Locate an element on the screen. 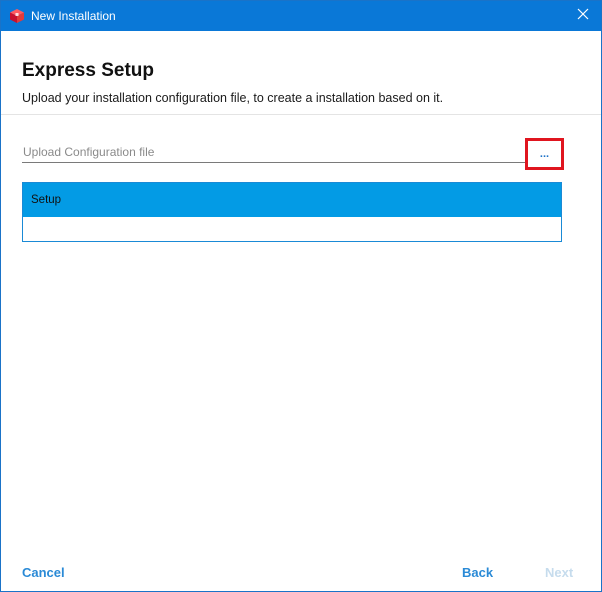 The height and width of the screenshot is (592, 602). window-title: New Installation is located at coordinates (73, 16).